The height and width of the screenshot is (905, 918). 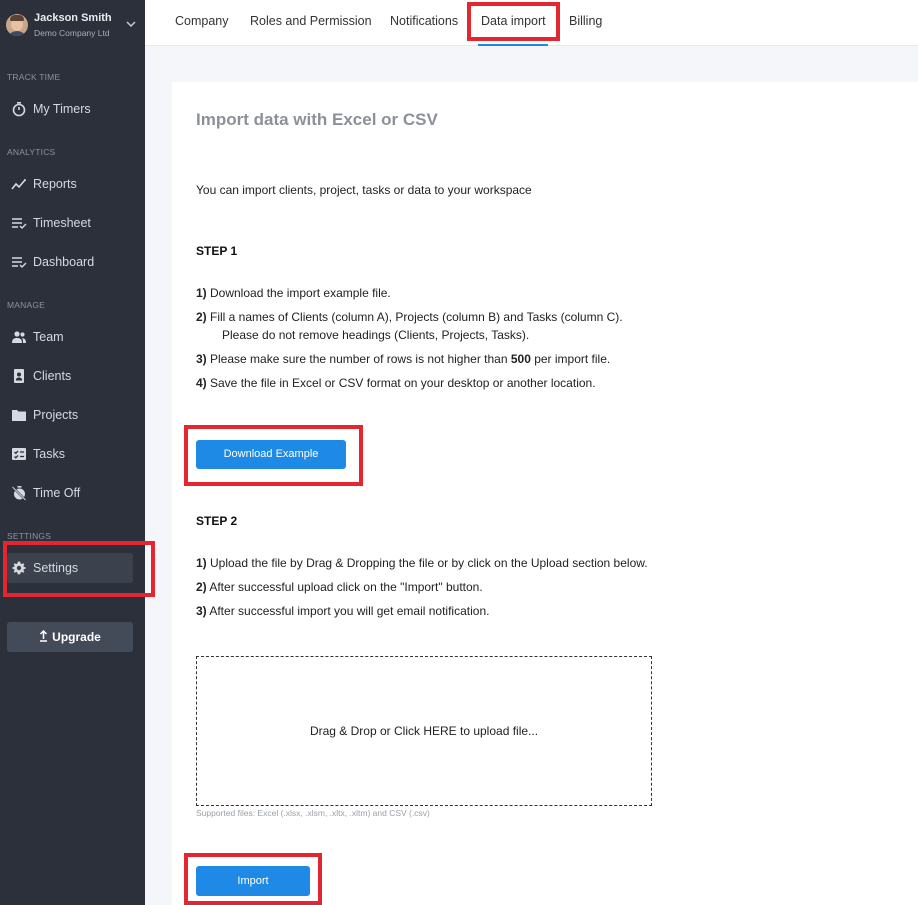 What do you see at coordinates (19, 454) in the screenshot?
I see `tasks-icon` at bounding box center [19, 454].